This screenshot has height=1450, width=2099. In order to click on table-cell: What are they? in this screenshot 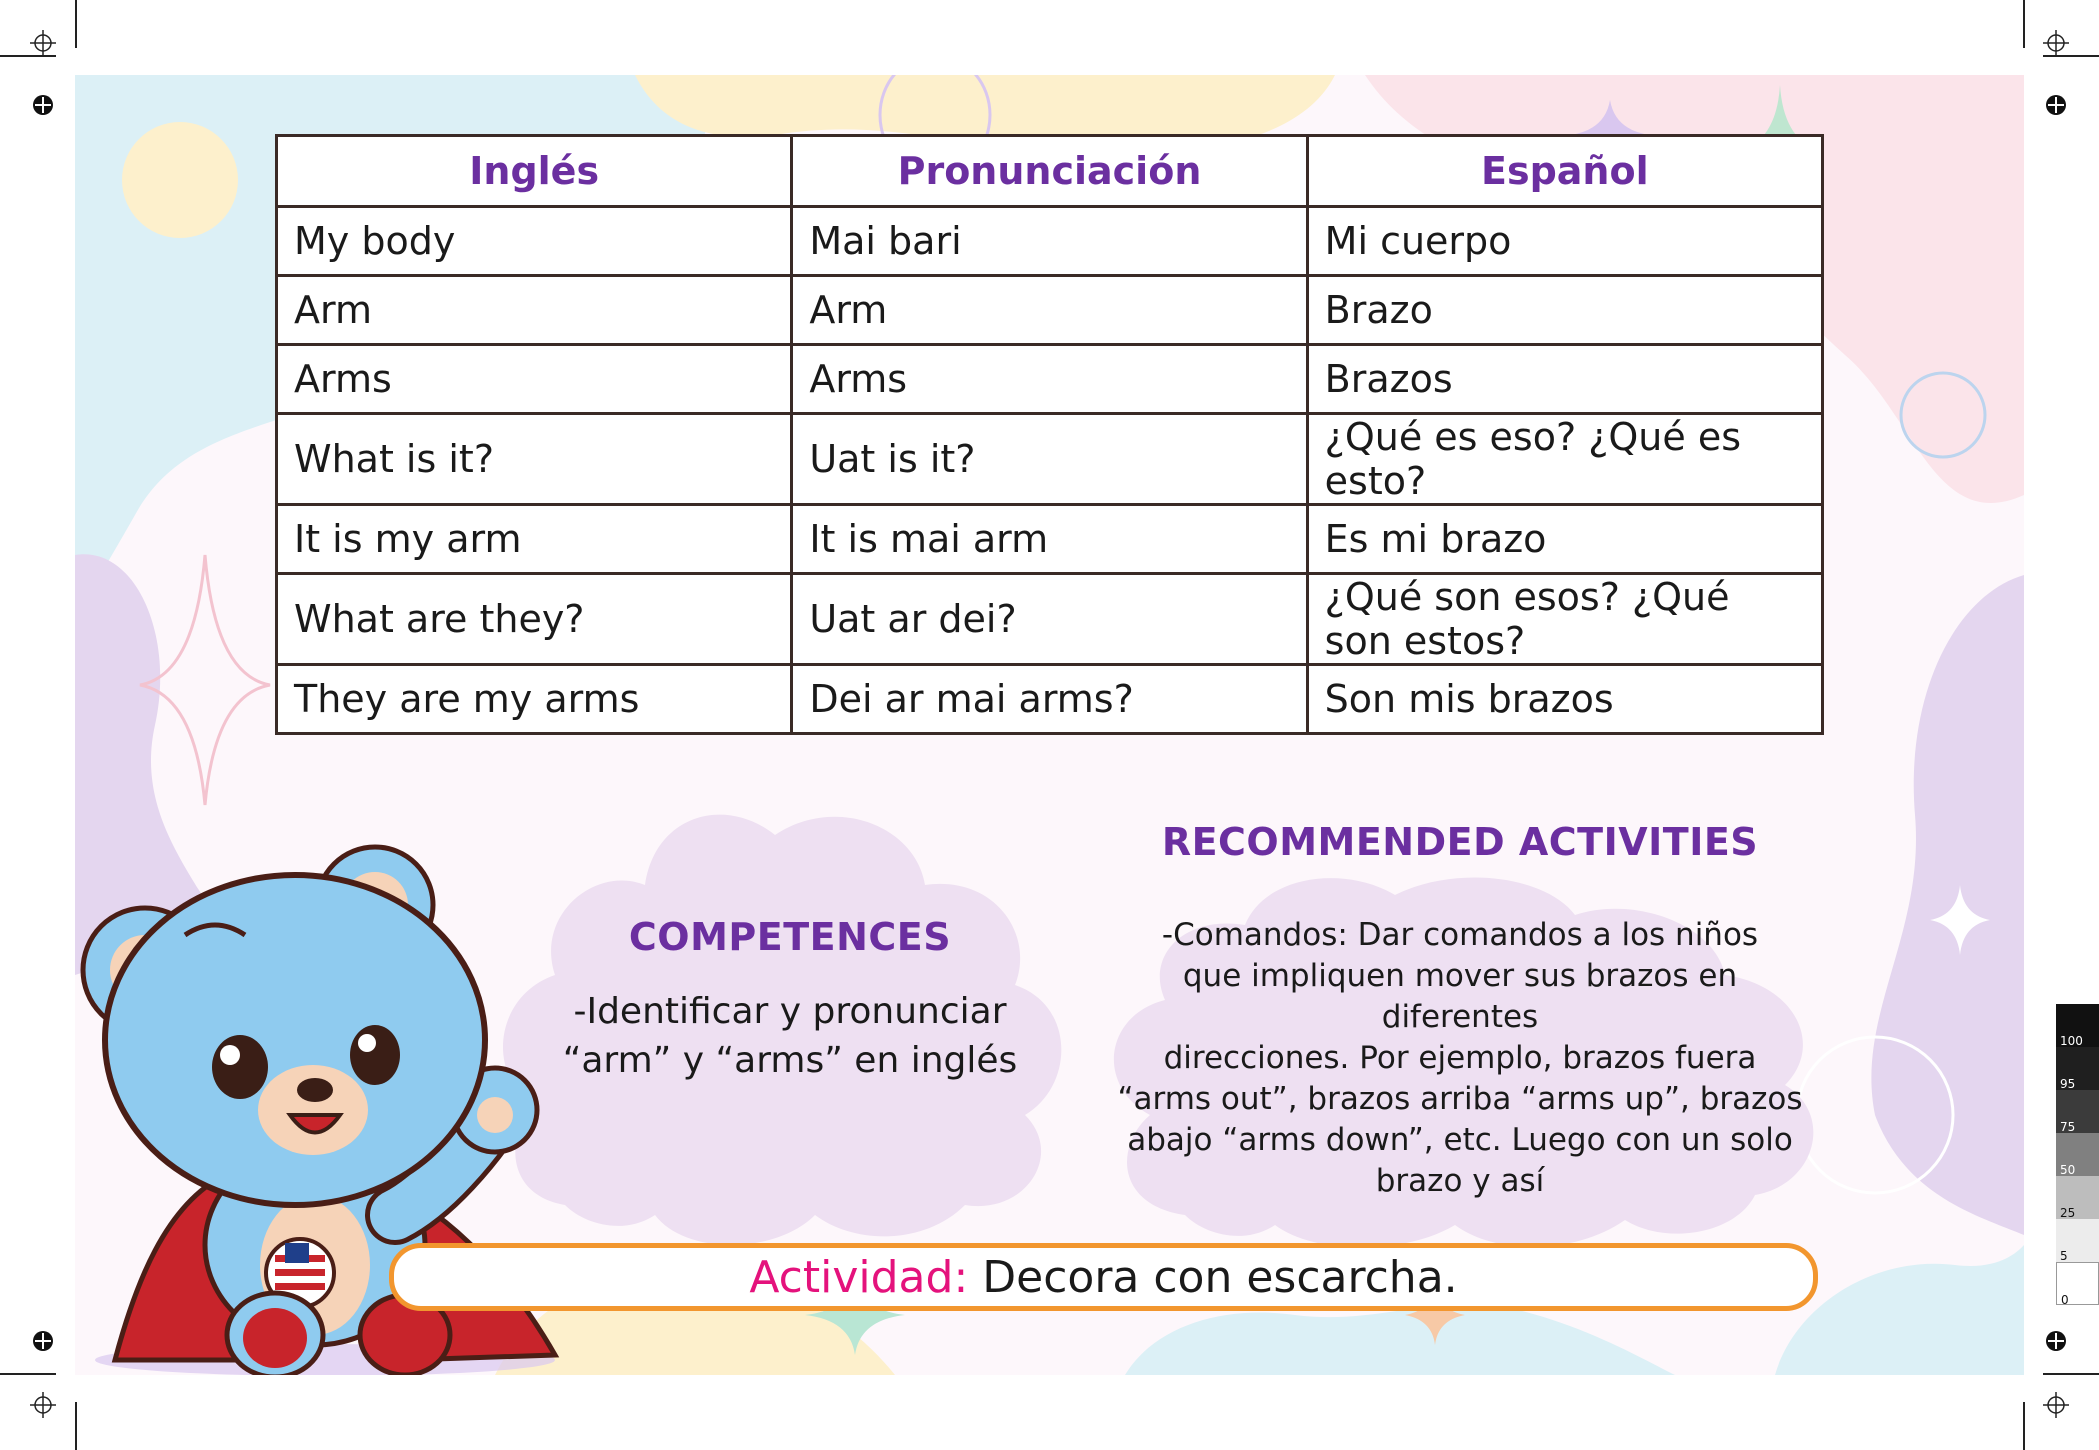, I will do `click(534, 619)`.